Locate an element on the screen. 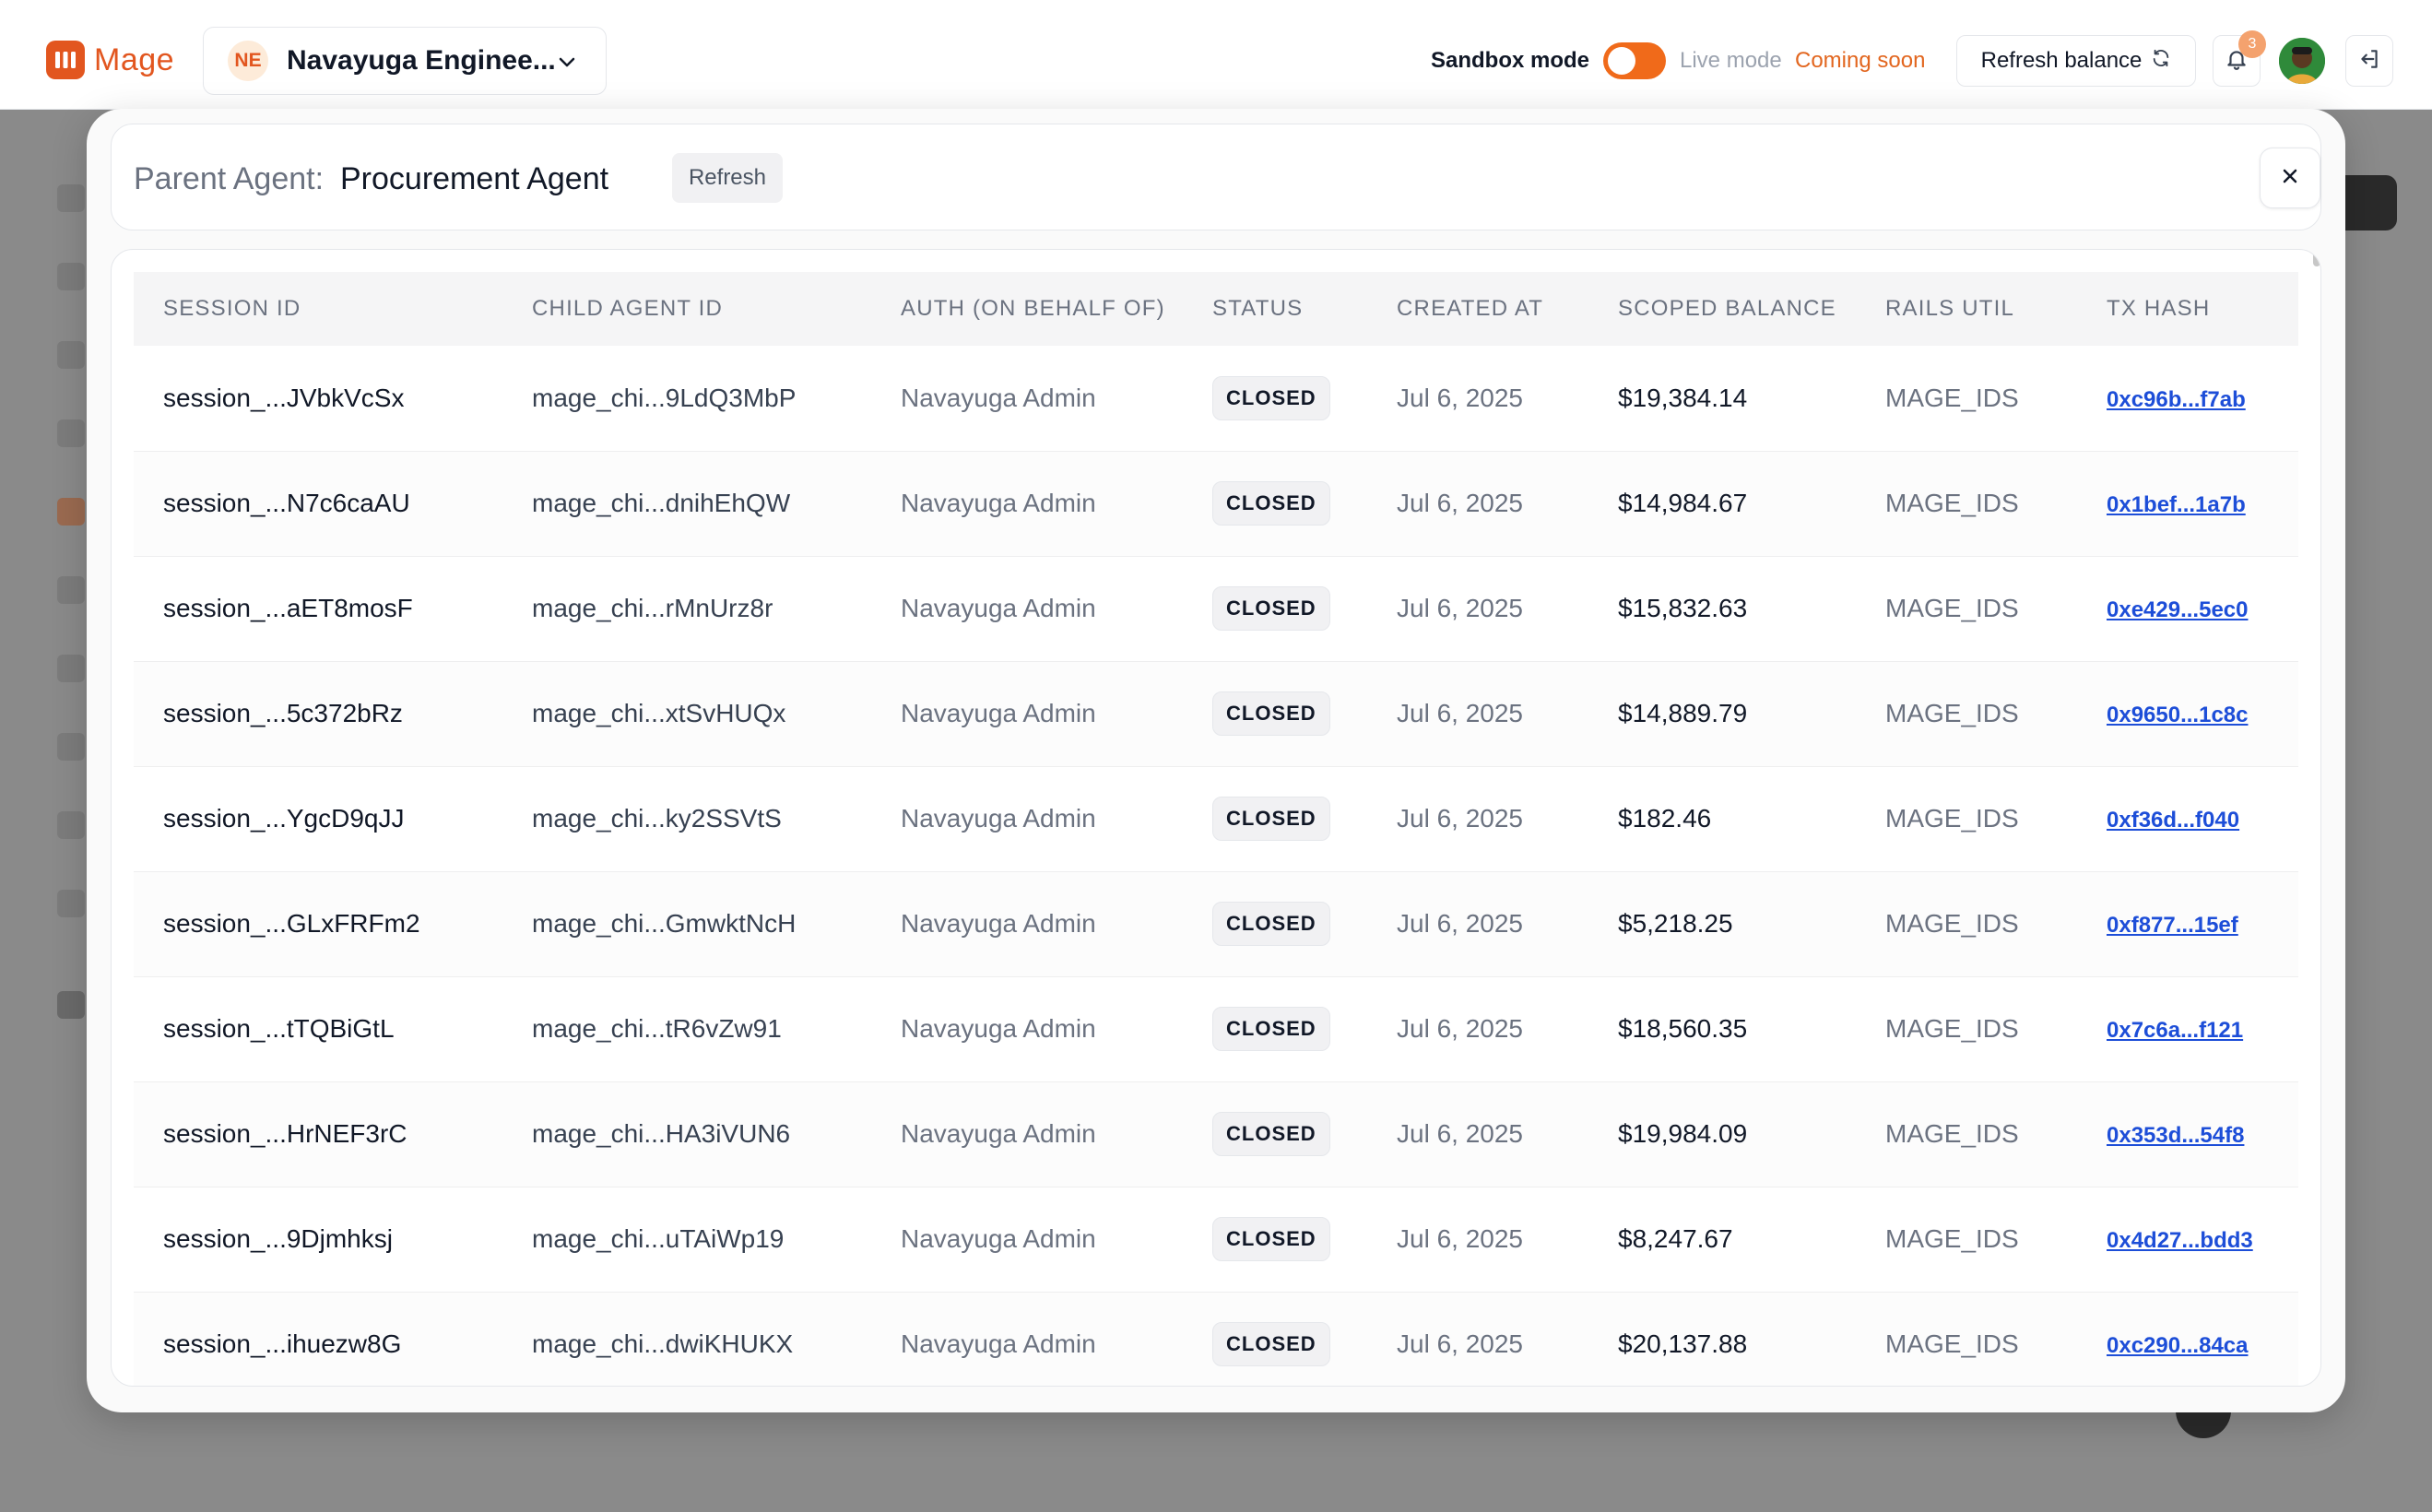 The width and height of the screenshot is (2432, 1512). tx-hash-cell: 0x9650...1c8c is located at coordinates (2187, 713).